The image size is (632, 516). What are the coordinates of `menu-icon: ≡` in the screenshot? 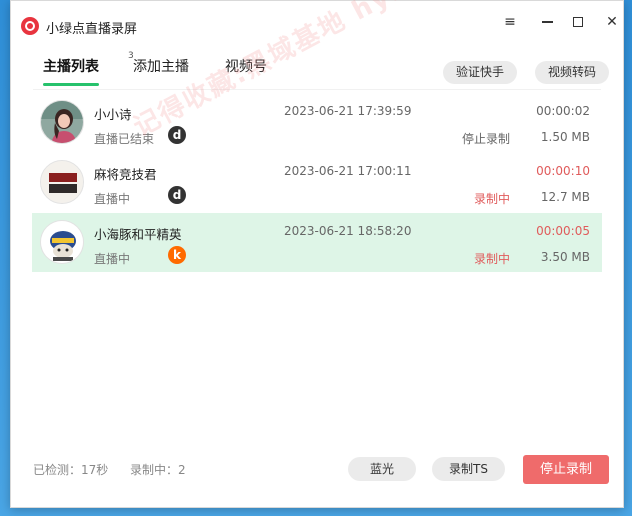 It's located at (510, 22).